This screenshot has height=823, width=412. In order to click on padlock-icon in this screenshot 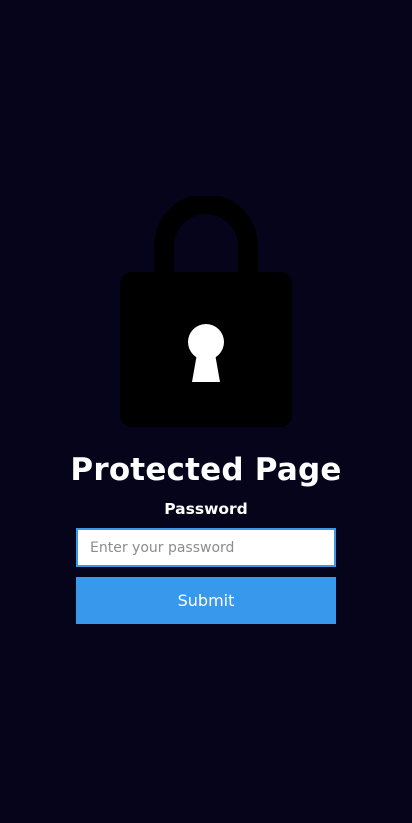, I will do `click(206, 313)`.